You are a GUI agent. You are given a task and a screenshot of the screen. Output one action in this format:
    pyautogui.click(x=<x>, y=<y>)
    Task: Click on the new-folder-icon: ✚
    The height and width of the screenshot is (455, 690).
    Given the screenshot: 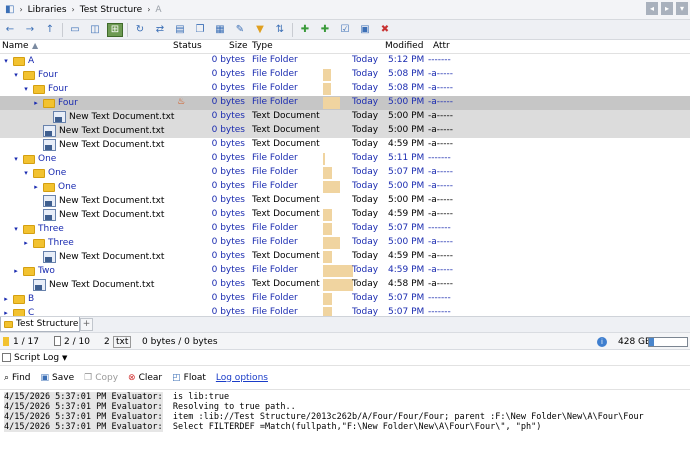 What is the action you would take?
    pyautogui.click(x=305, y=30)
    